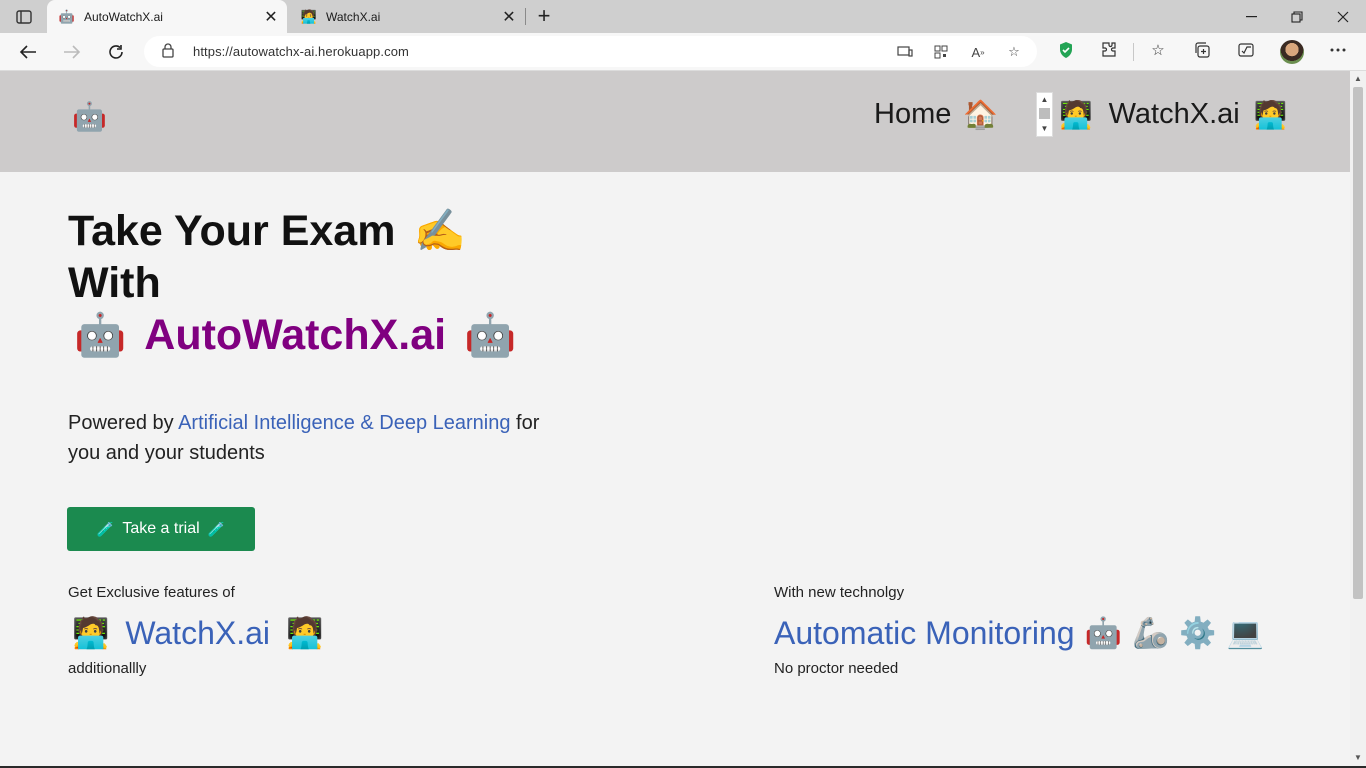 The image size is (1366, 768). What do you see at coordinates (525, 16) in the screenshot?
I see `tab-divider` at bounding box center [525, 16].